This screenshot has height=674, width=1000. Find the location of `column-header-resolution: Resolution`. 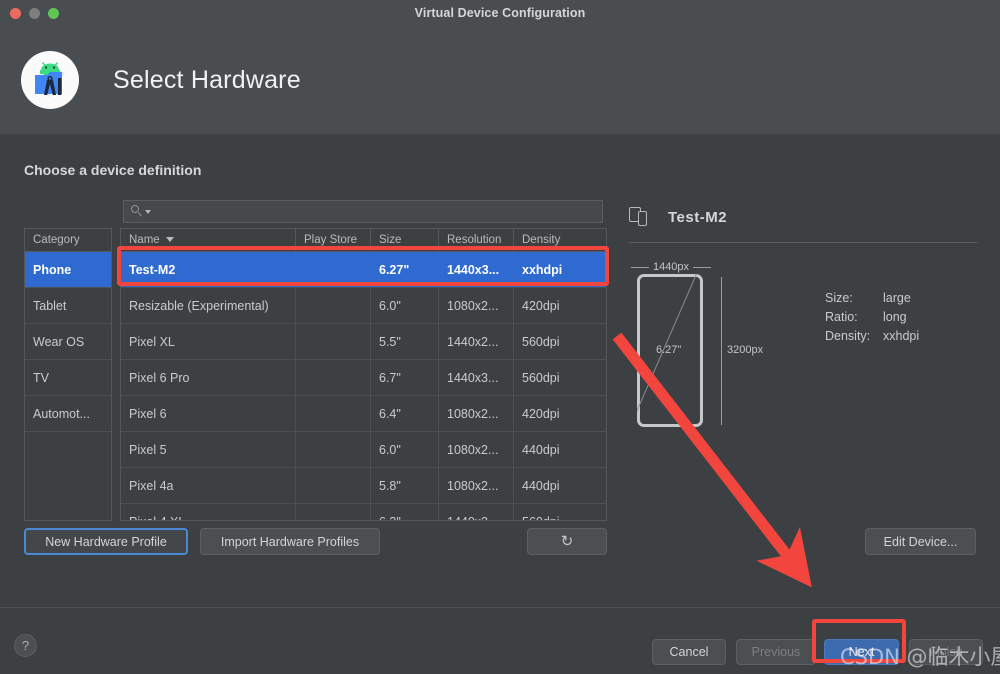

column-header-resolution: Resolution is located at coordinates (476, 240).